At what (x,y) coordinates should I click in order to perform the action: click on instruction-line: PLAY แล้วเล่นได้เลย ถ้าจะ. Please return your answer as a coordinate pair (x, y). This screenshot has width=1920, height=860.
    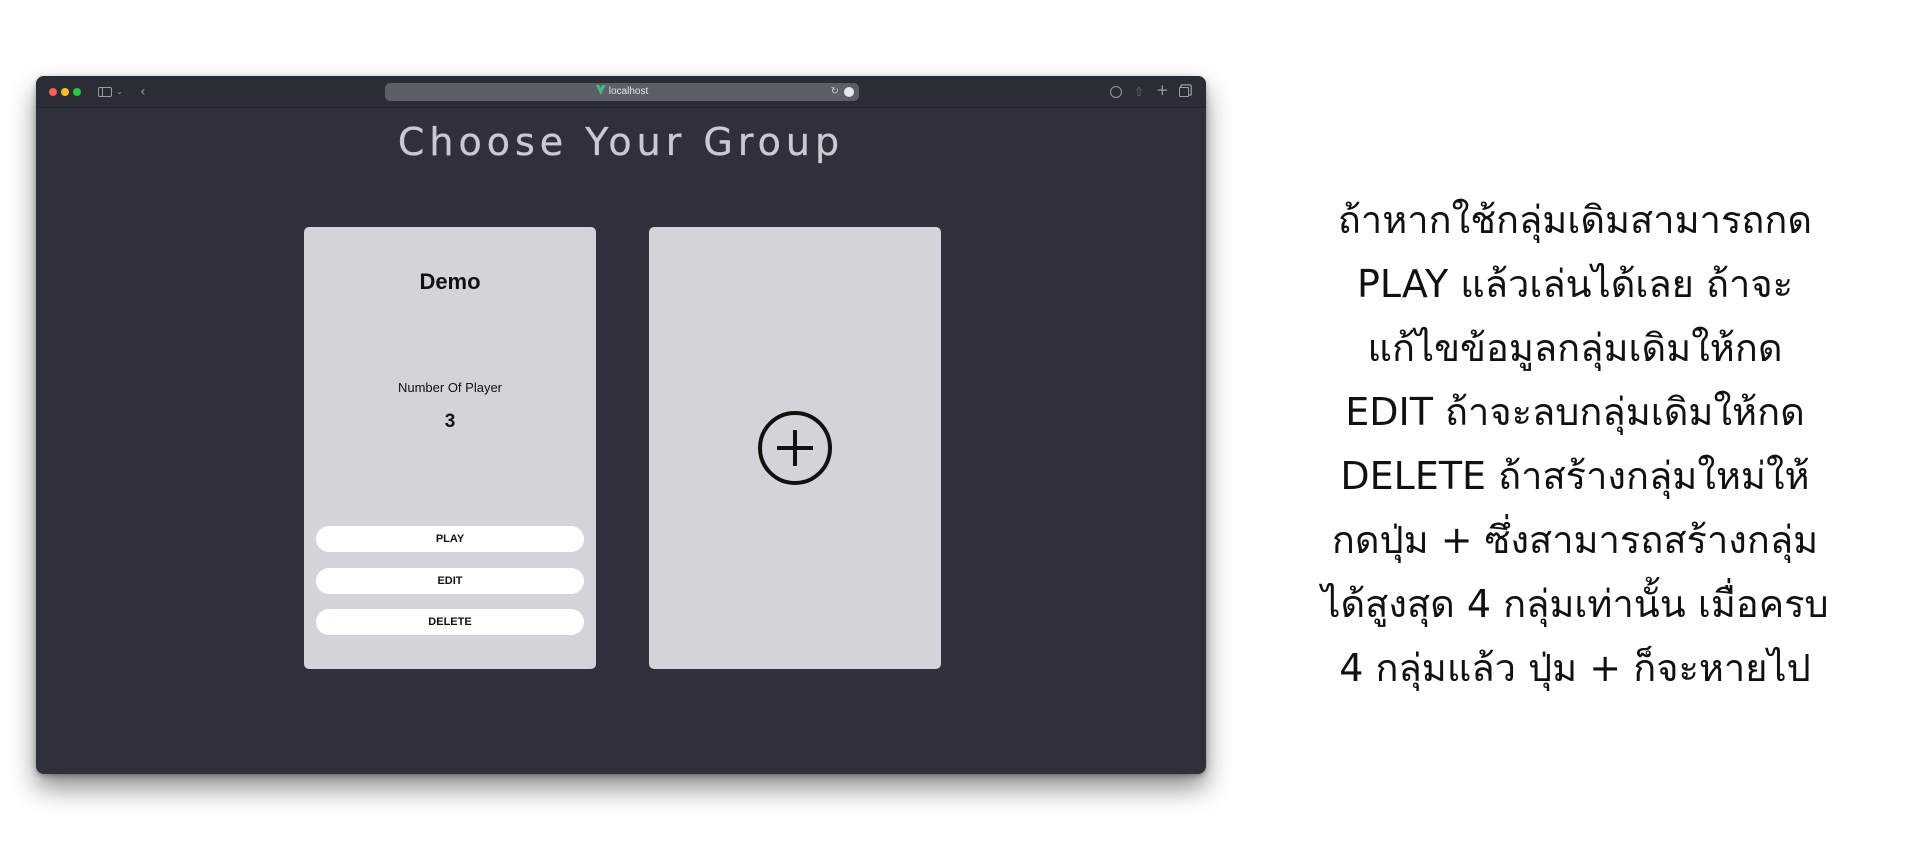
    Looking at the image, I should click on (1575, 284).